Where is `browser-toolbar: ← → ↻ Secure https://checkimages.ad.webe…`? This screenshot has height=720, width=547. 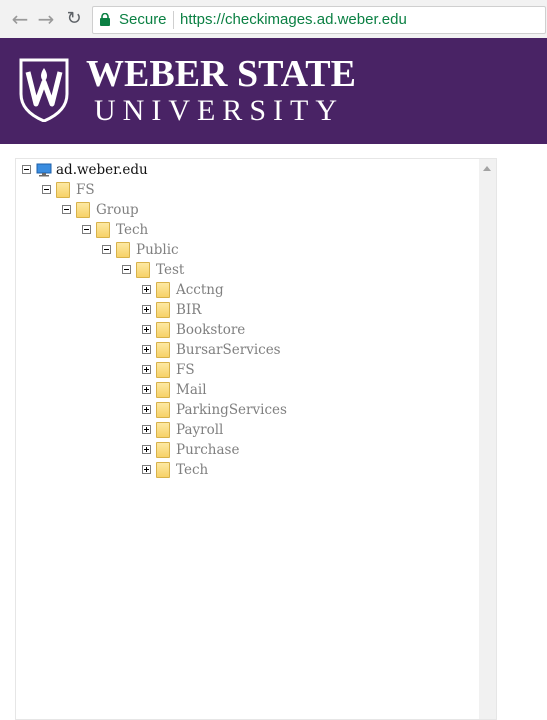
browser-toolbar: ← → ↻ Secure https://checkimages.ad.webe… is located at coordinates (273, 19).